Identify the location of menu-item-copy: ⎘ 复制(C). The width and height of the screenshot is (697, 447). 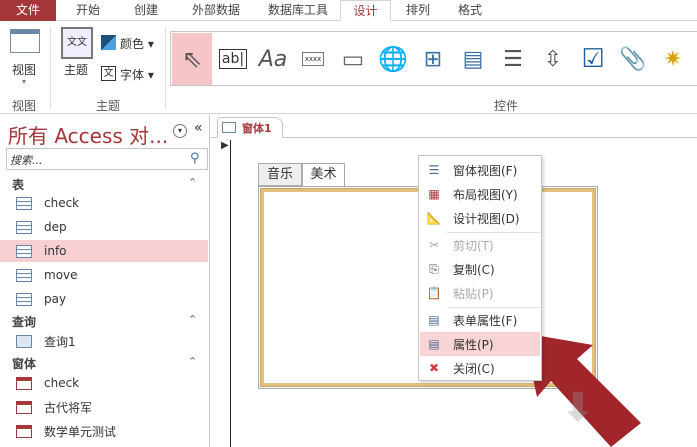
(480, 269).